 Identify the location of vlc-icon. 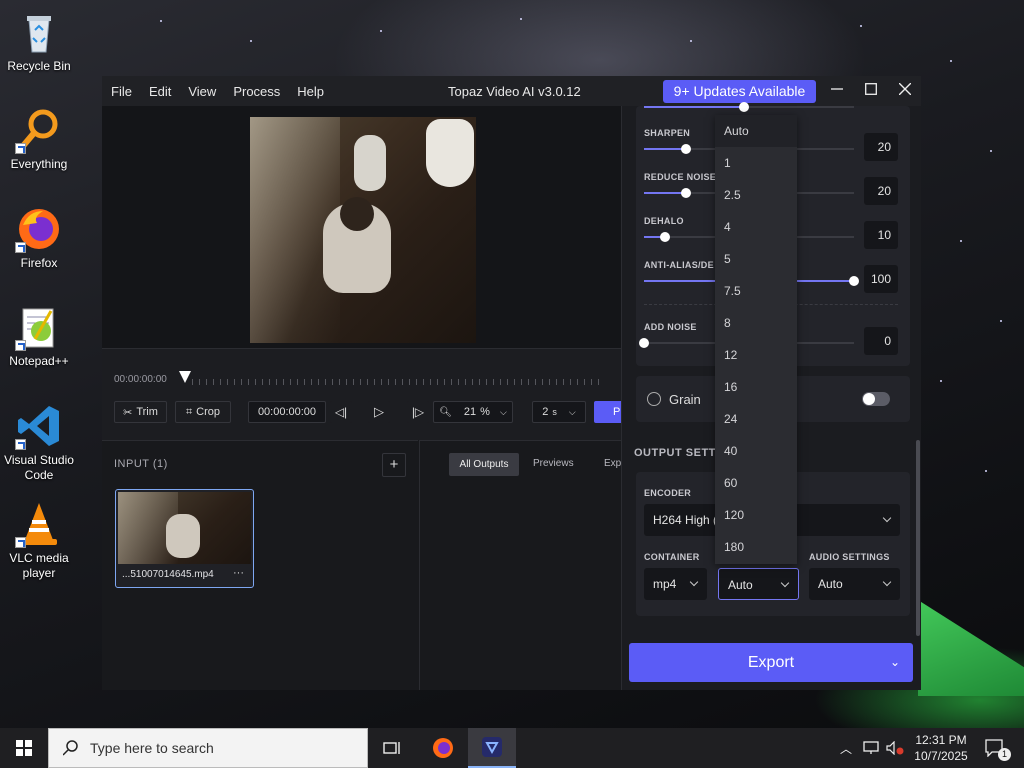
(39, 524).